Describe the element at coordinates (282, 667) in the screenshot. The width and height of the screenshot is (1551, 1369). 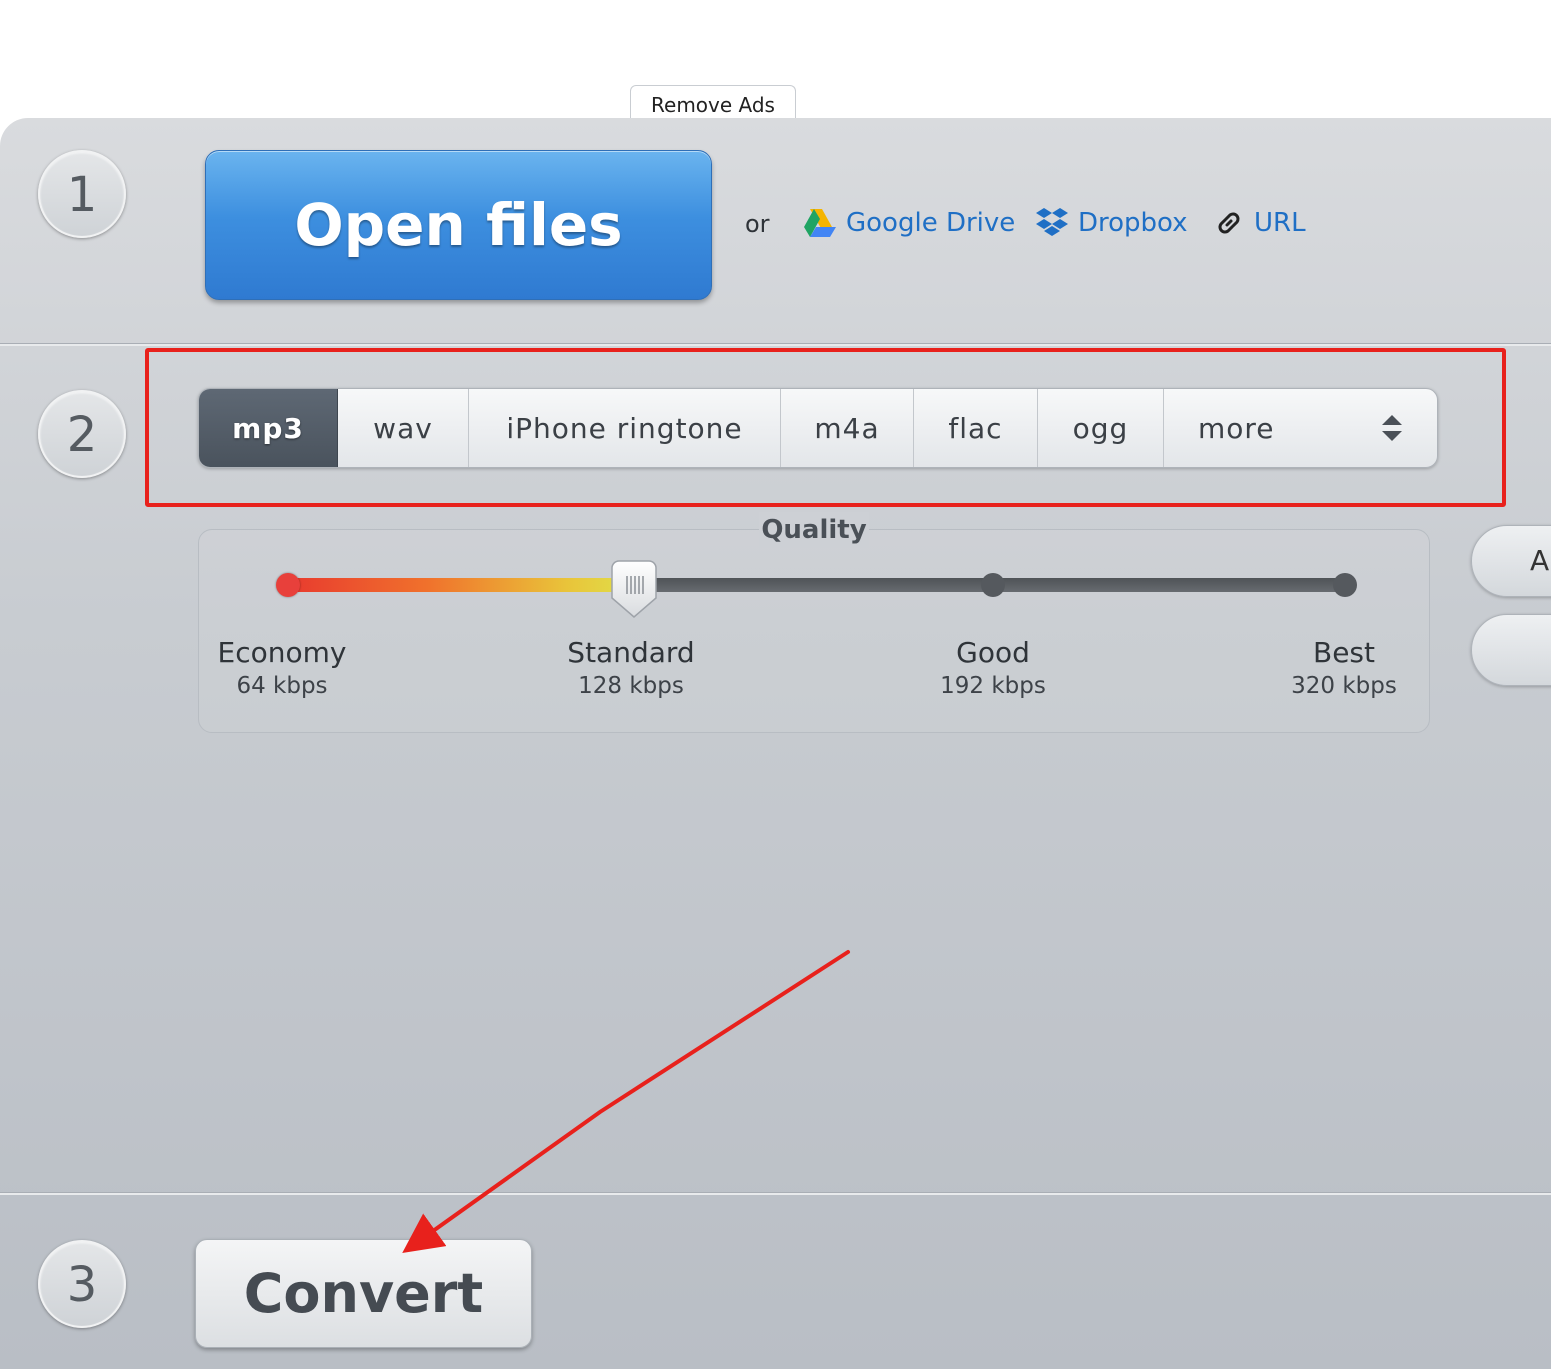
I see `quality-label-economy: Economy 64 kbps` at that location.